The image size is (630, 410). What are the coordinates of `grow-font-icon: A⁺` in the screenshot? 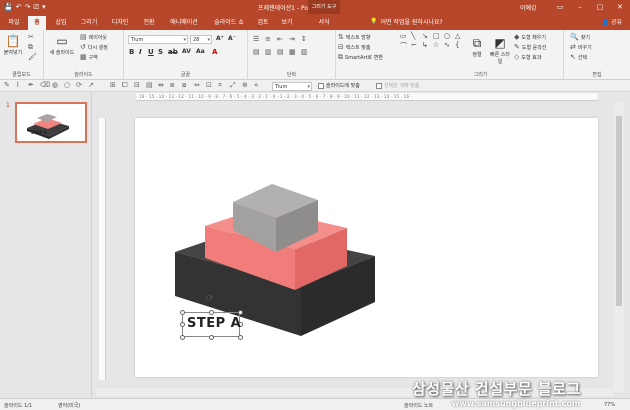 It's located at (220, 38).